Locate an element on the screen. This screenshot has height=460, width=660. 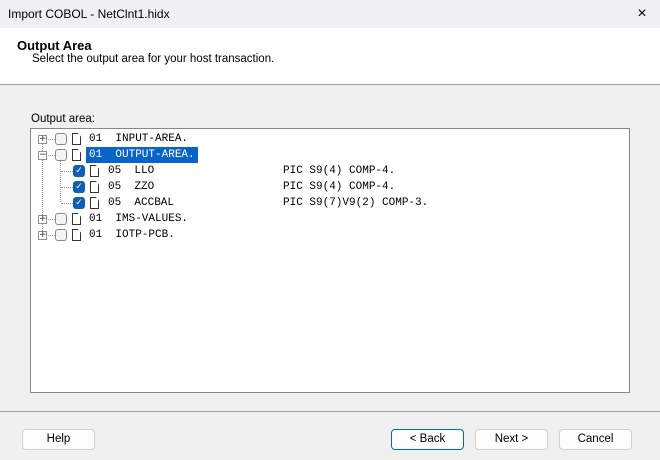
field-name: OUTPUT-AREA. is located at coordinates (155, 155).